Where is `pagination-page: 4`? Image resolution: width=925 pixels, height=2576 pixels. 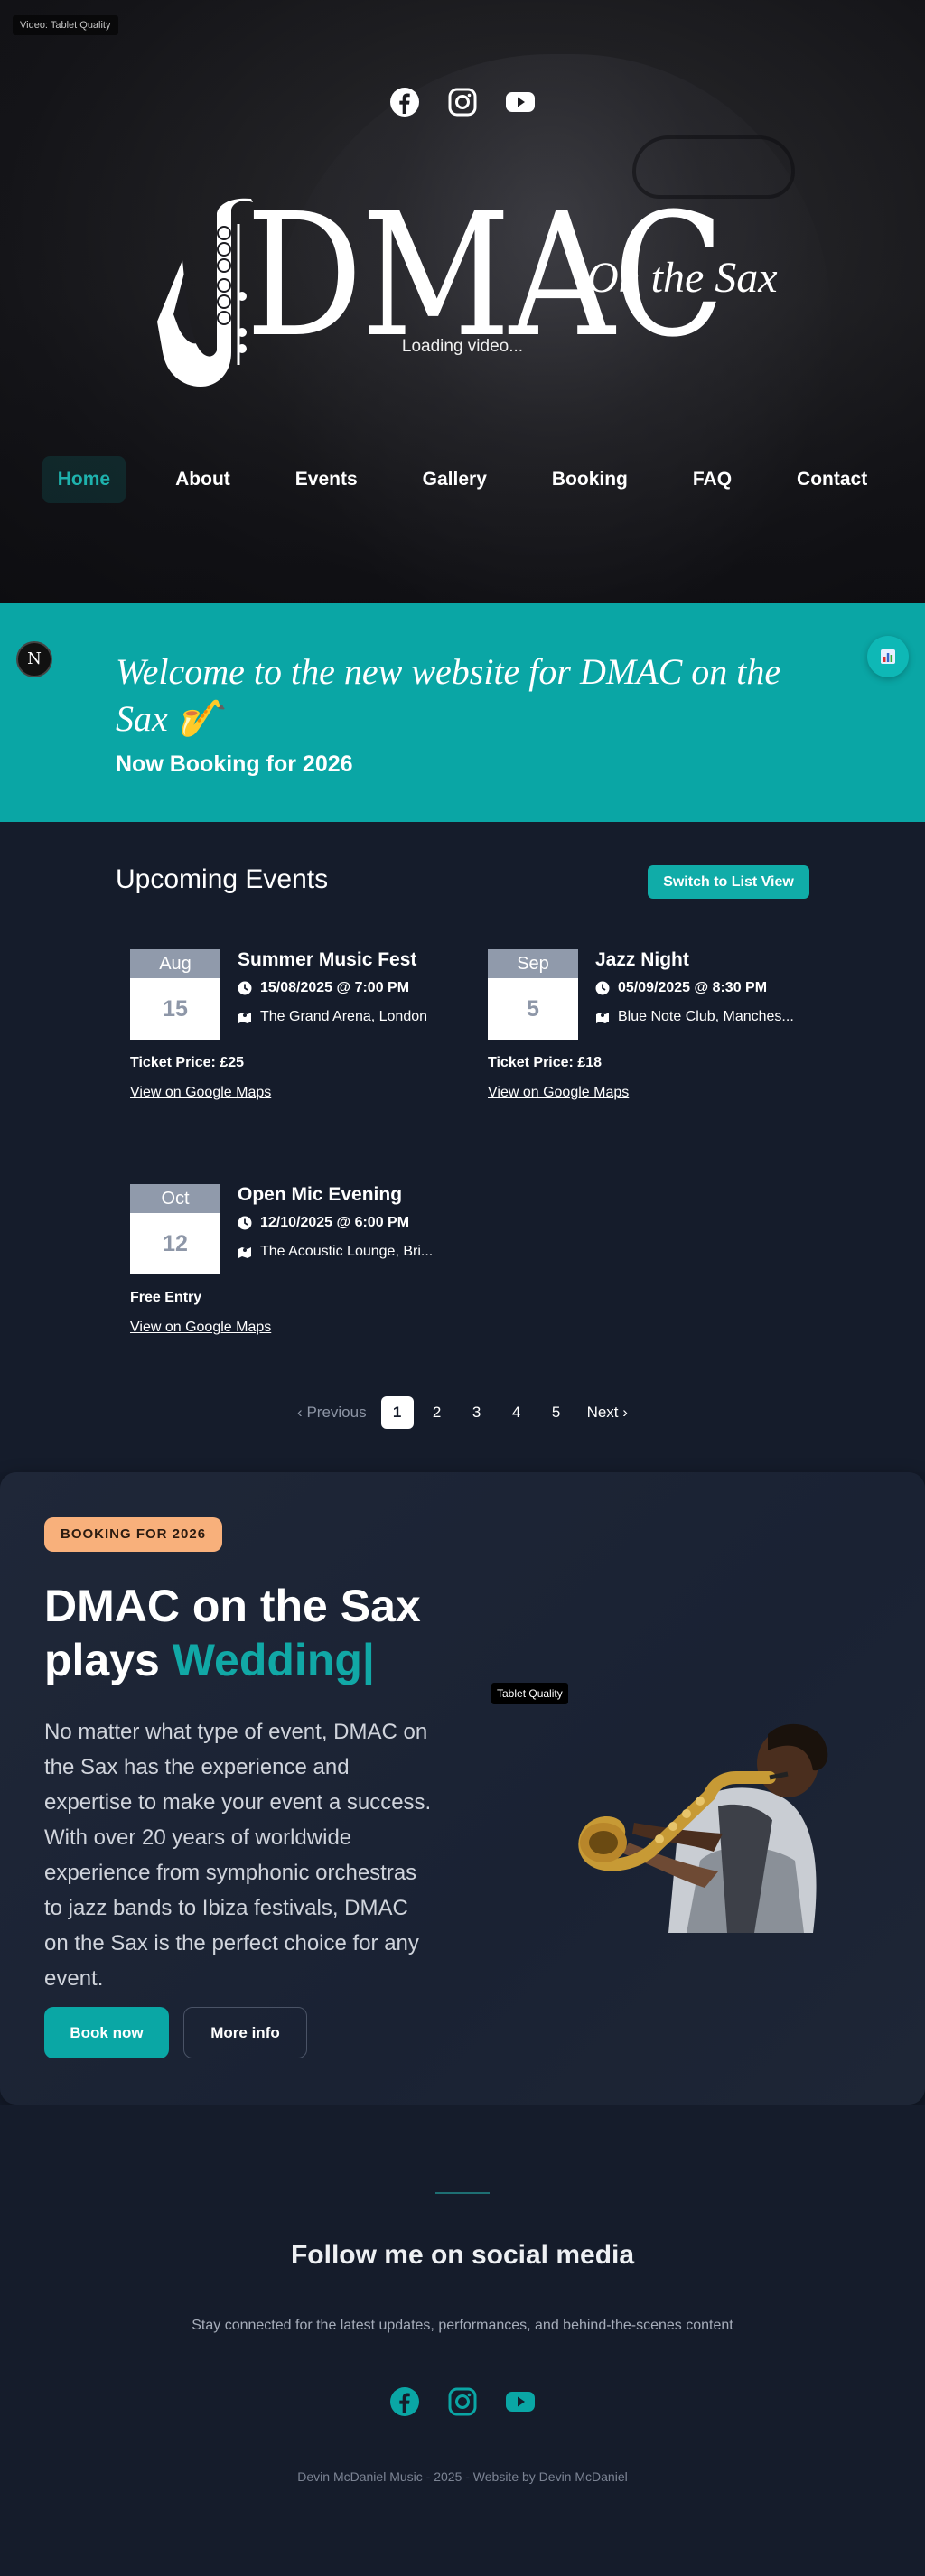 pagination-page: 4 is located at coordinates (516, 1412).